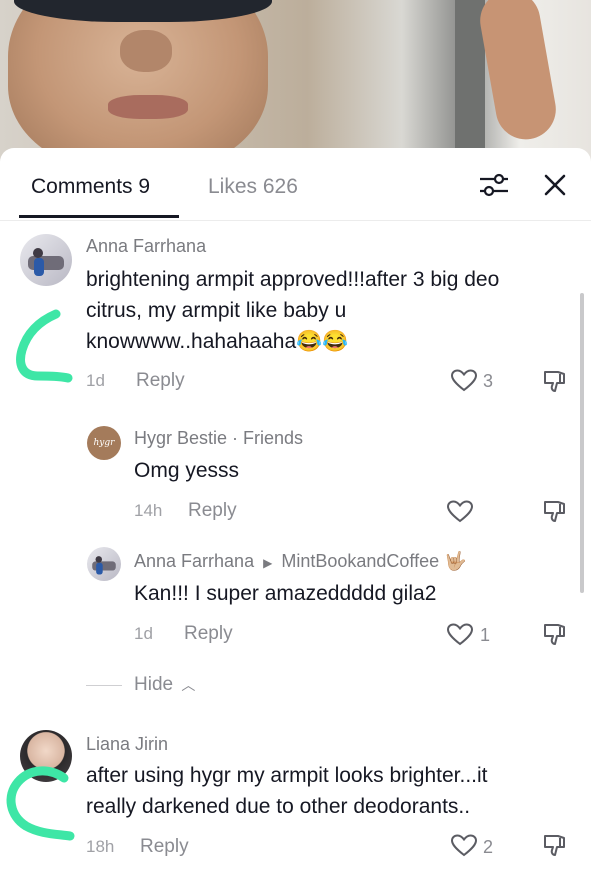  I want to click on comment-time: 14h, so click(148, 510).